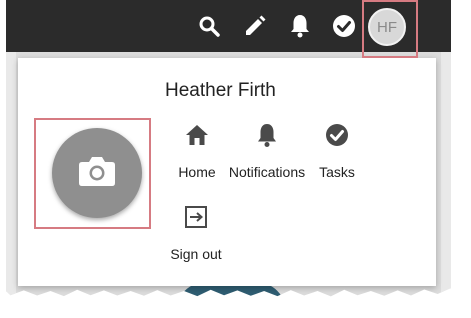  I want to click on sign-out-icon, so click(196, 217).